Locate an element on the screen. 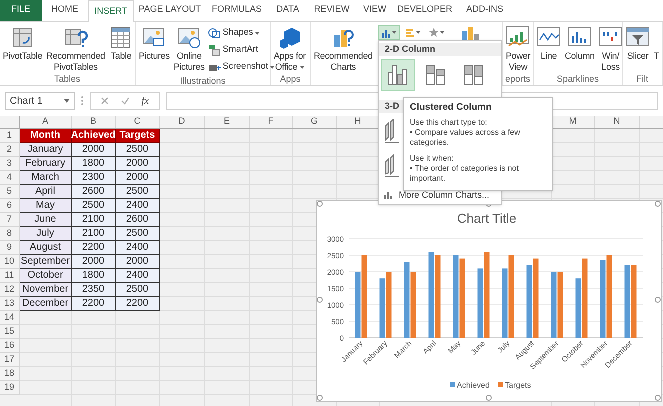 The height and width of the screenshot is (406, 663). table-cell: June is located at coordinates (45, 220).